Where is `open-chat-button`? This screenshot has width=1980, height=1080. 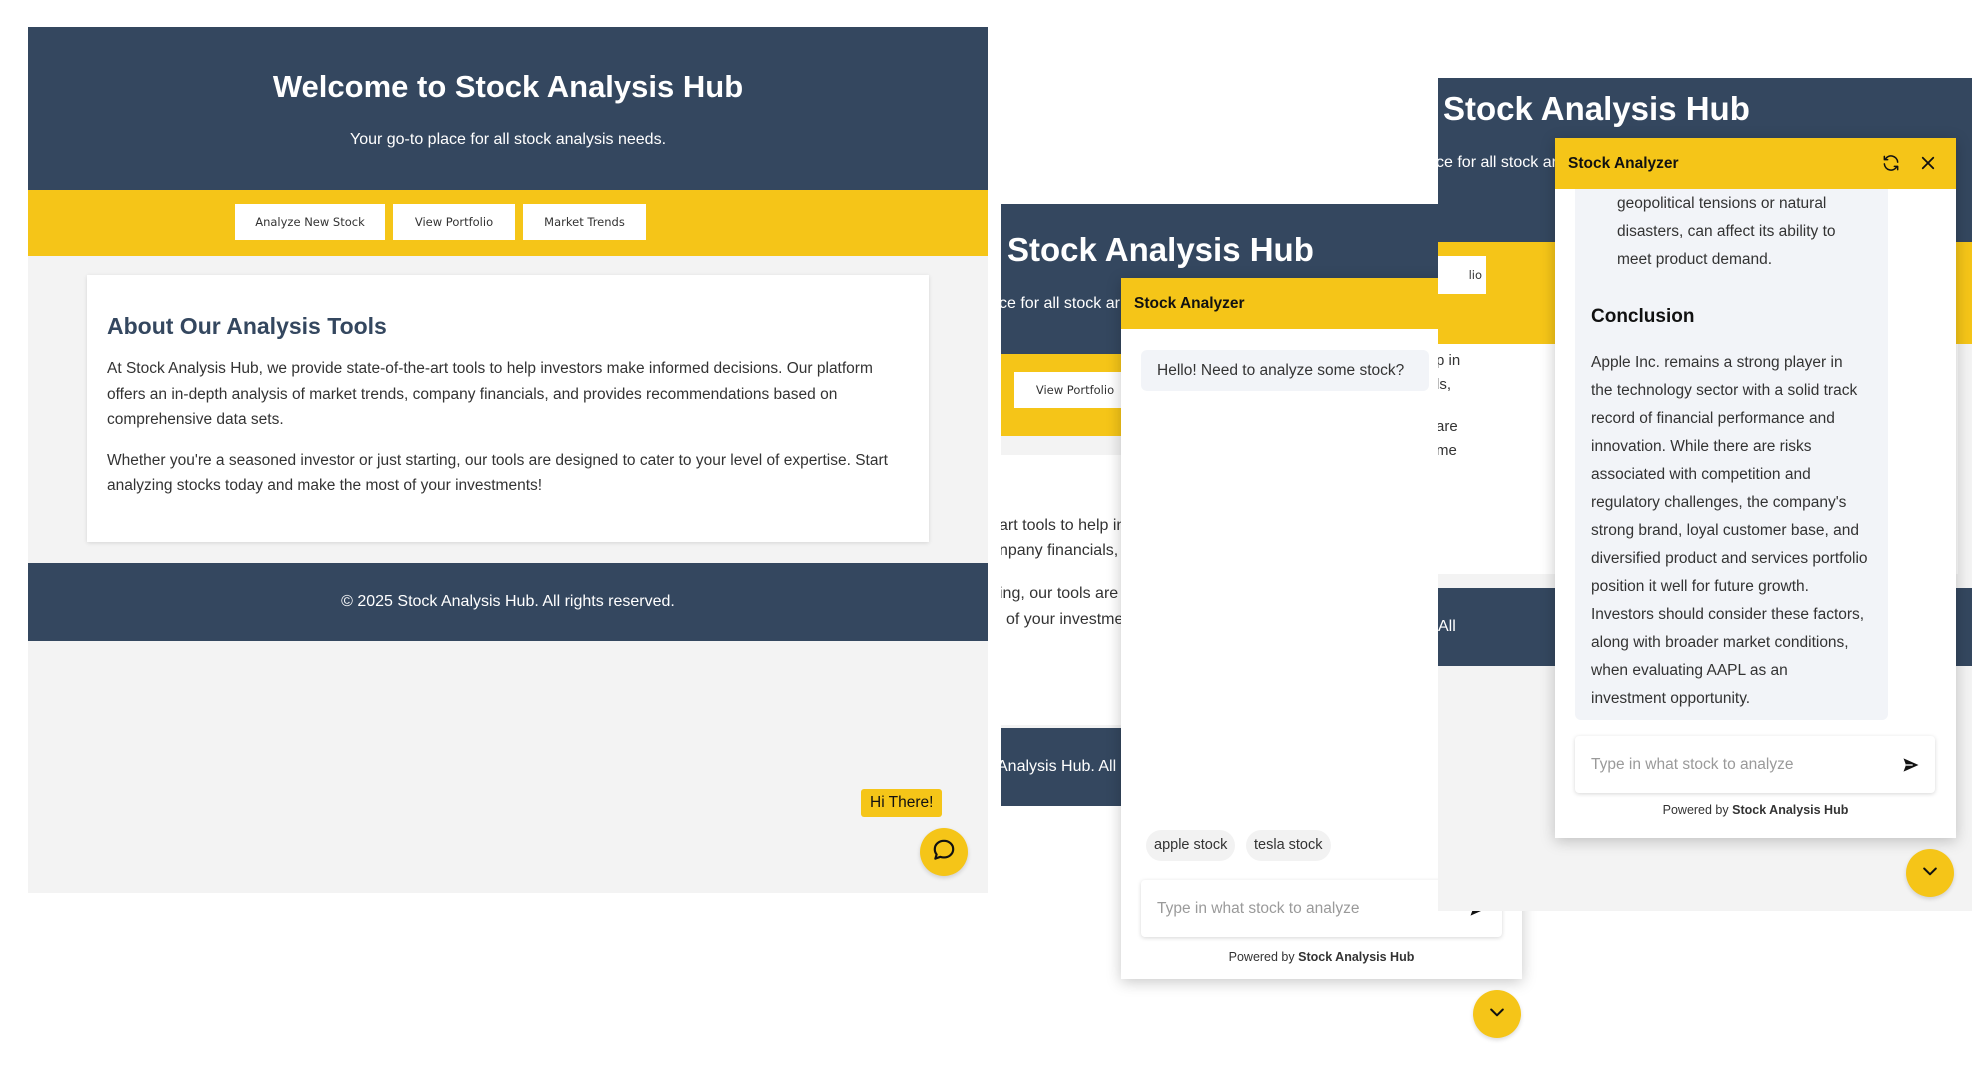
open-chat-button is located at coordinates (944, 852).